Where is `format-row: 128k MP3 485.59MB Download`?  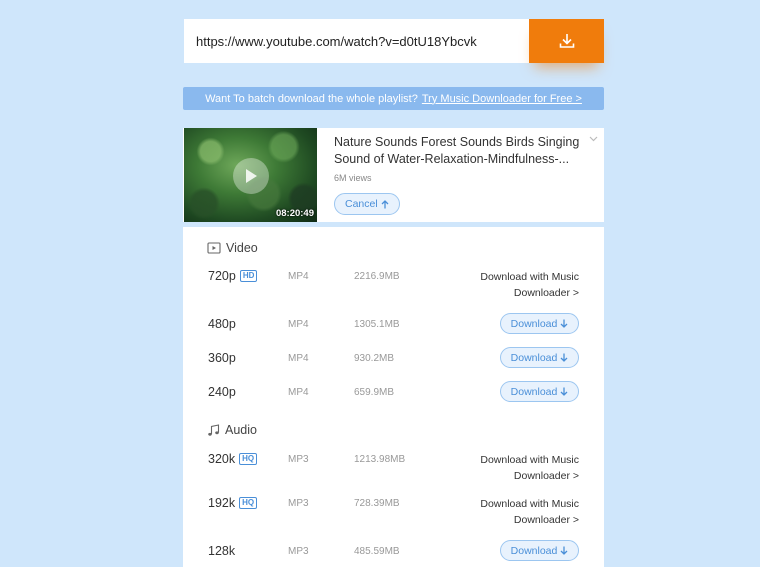
format-row: 128k MP3 485.59MB Download is located at coordinates (393, 553).